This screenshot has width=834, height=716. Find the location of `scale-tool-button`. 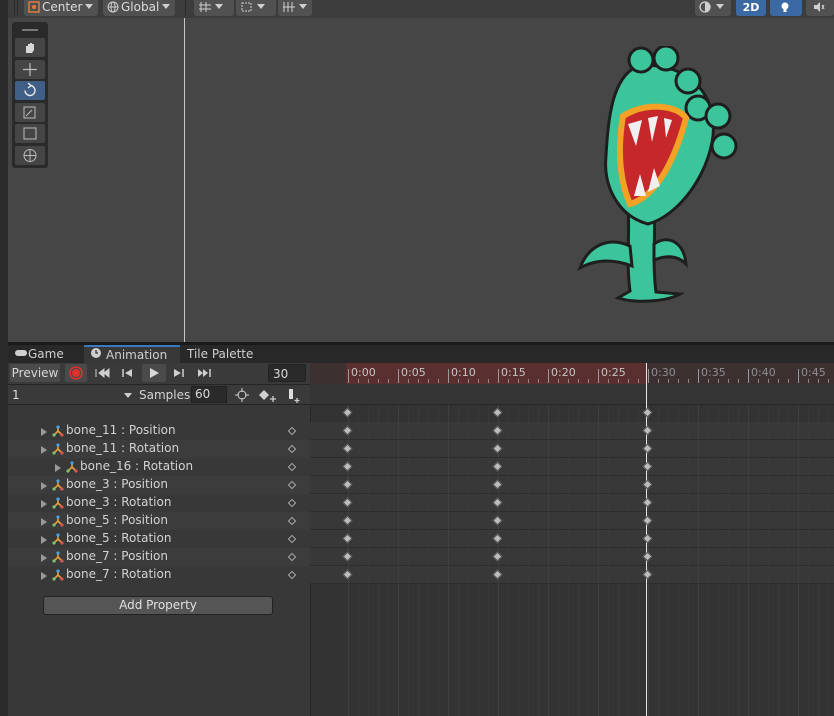

scale-tool-button is located at coordinates (30, 112).